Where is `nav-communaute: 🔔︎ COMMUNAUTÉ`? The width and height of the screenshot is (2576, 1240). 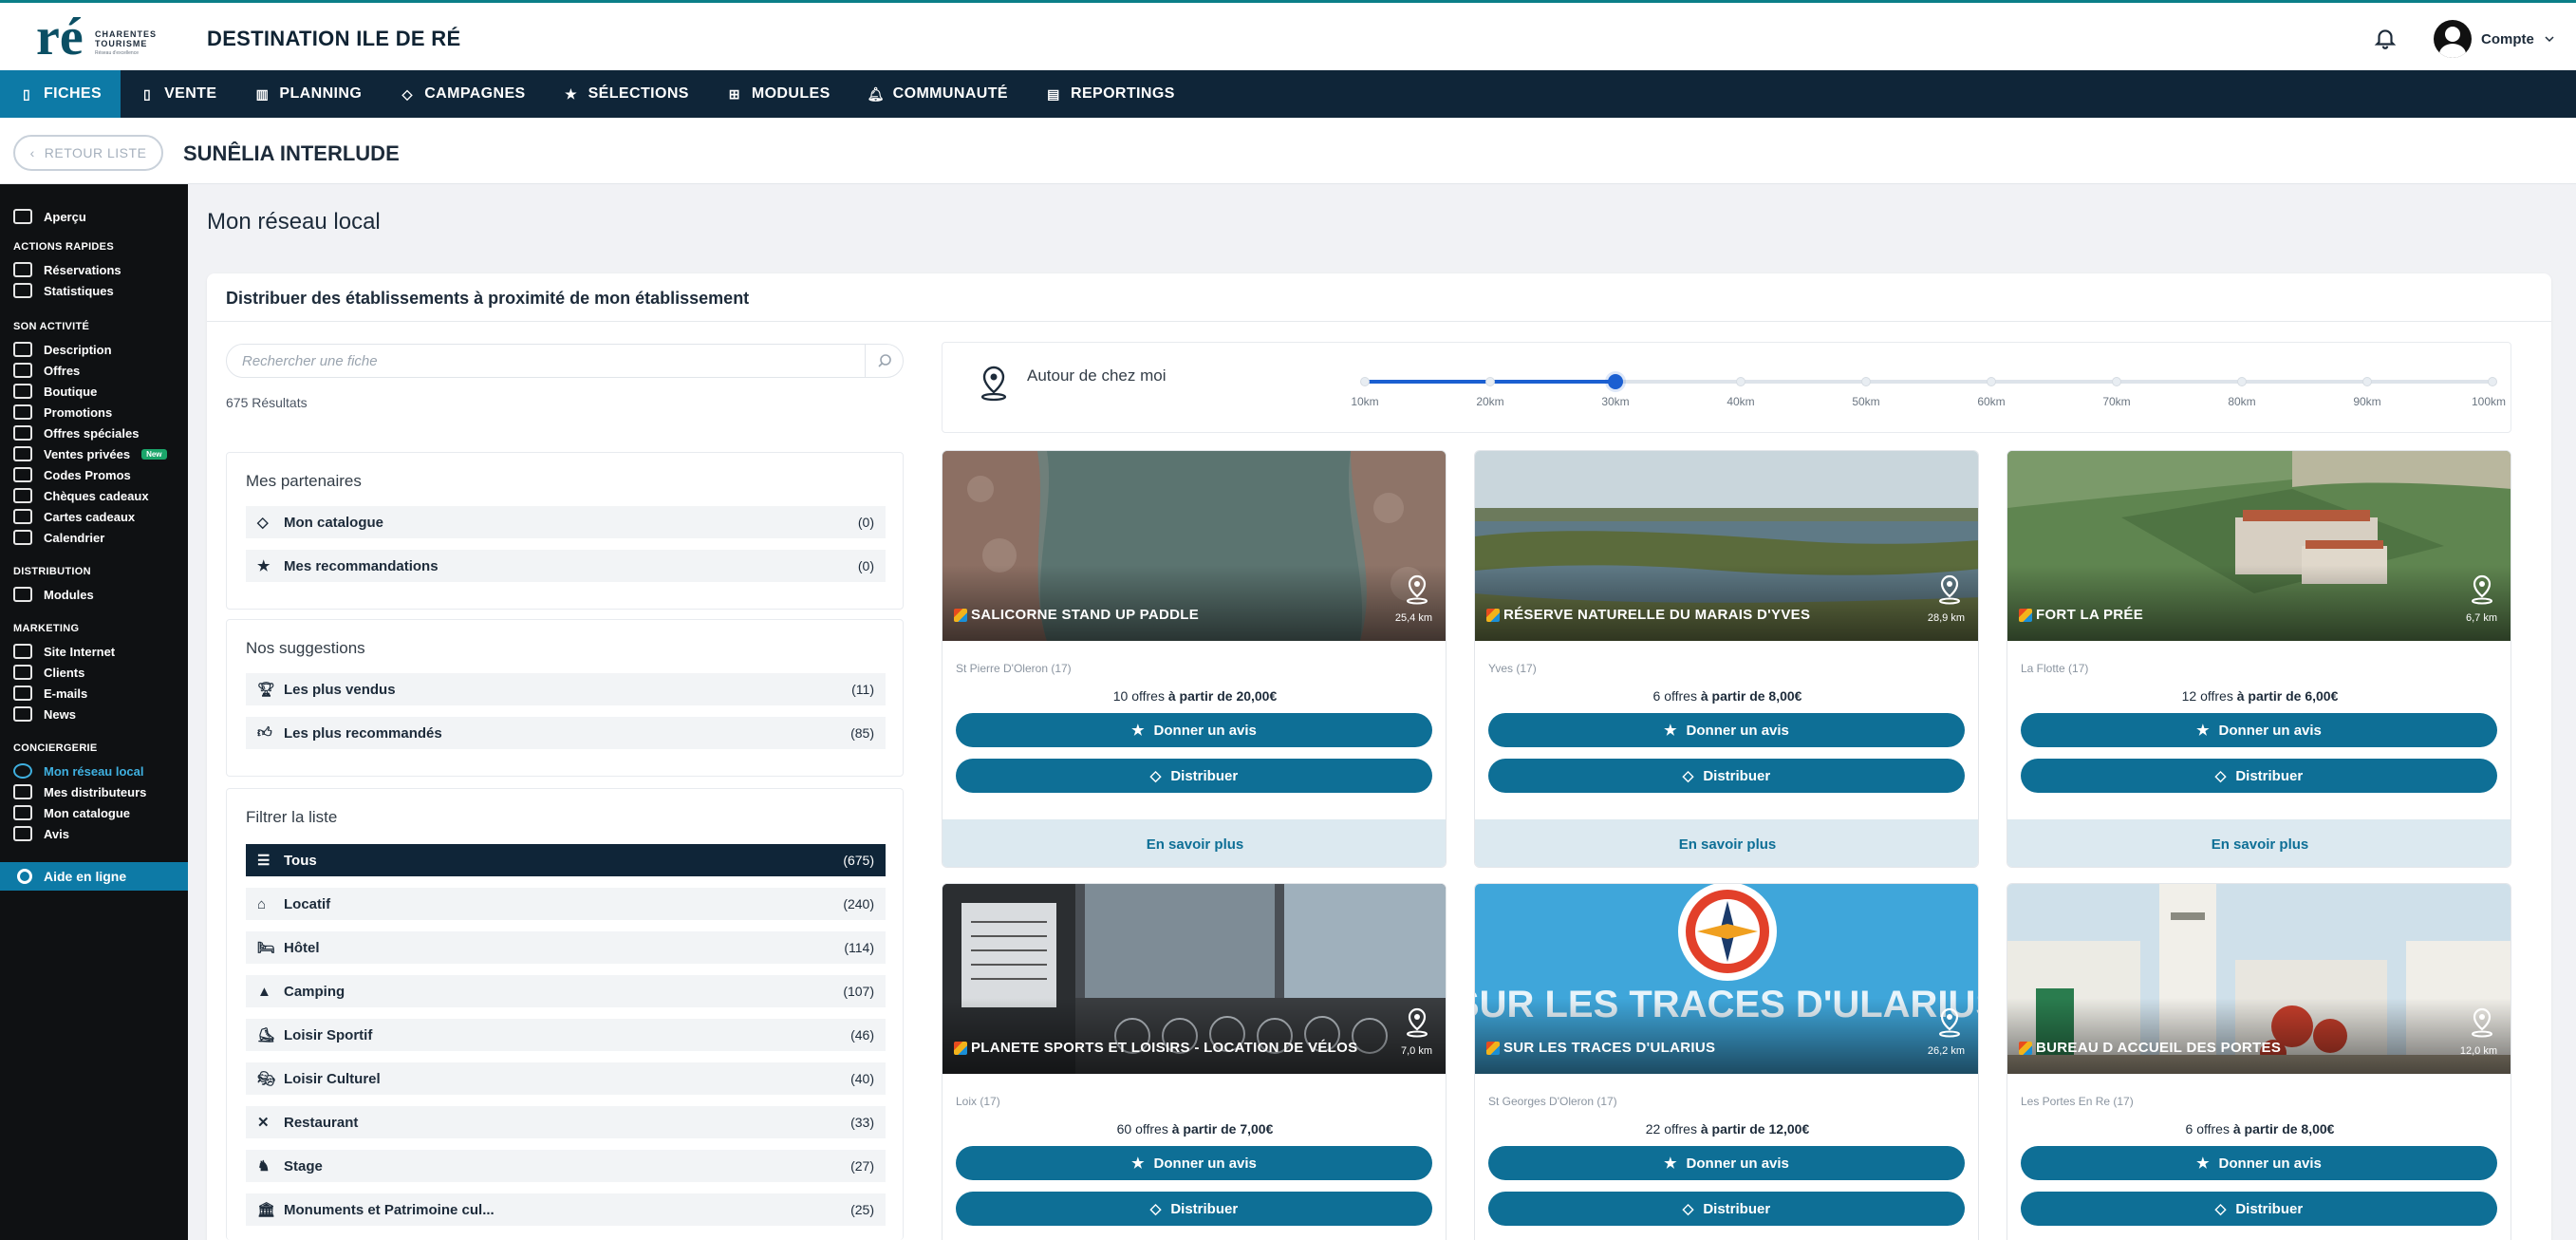
nav-communaute: 🔔︎ COMMUNAUTÉ is located at coordinates (938, 94).